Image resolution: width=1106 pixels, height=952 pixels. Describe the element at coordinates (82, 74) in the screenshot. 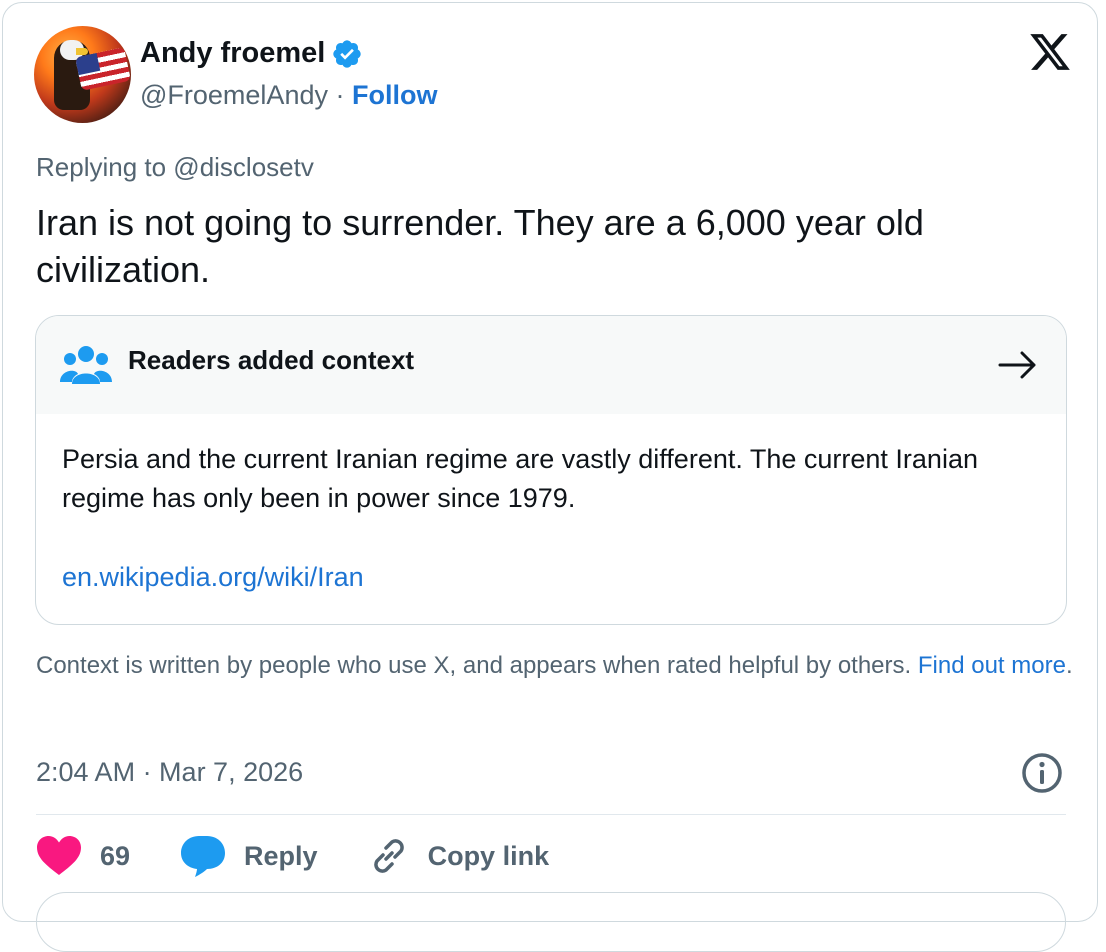

I see `author-avatar` at that location.